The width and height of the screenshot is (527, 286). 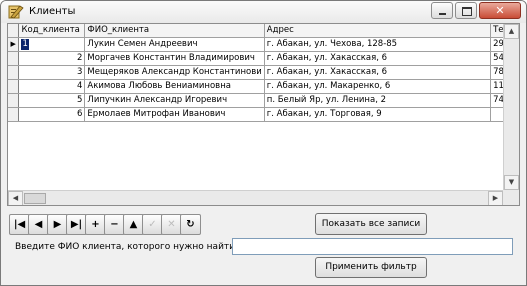 What do you see at coordinates (14, 31) in the screenshot?
I see `row-indicator-header` at bounding box center [14, 31].